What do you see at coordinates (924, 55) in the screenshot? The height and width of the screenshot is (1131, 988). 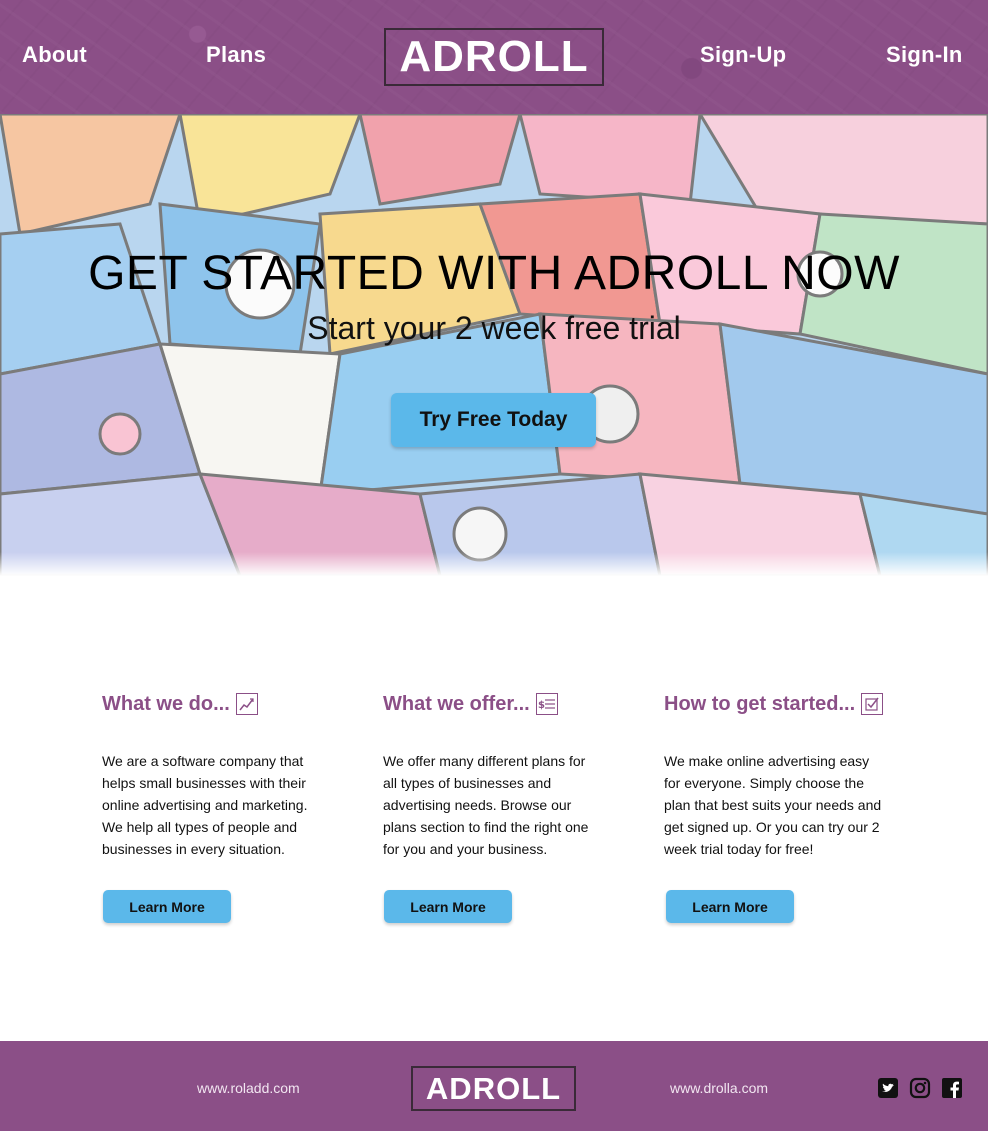 I see `nav-signin-link: Sign-In` at bounding box center [924, 55].